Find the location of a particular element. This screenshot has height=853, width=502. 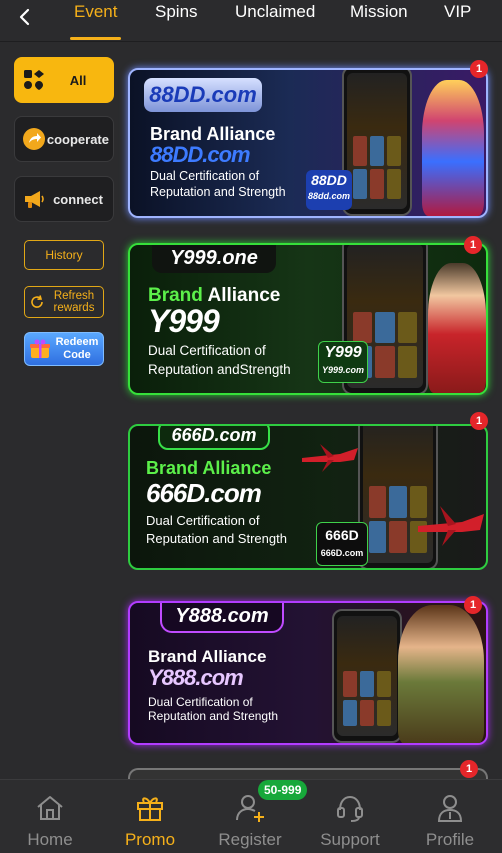

banner-logo: 666D.com is located at coordinates (214, 438).